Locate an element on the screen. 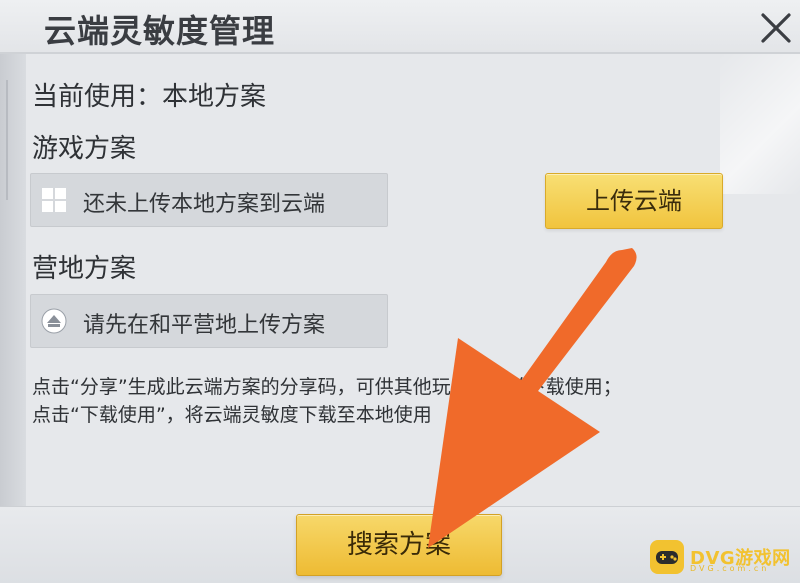 The width and height of the screenshot is (800, 583). close-icon is located at coordinates (776, 28).